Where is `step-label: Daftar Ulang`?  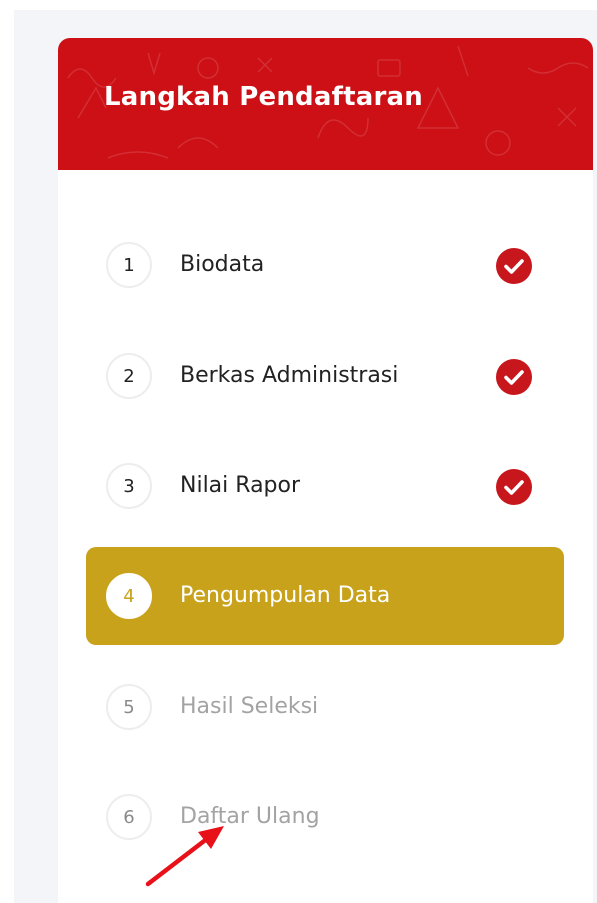
step-label: Daftar Ulang is located at coordinates (250, 816).